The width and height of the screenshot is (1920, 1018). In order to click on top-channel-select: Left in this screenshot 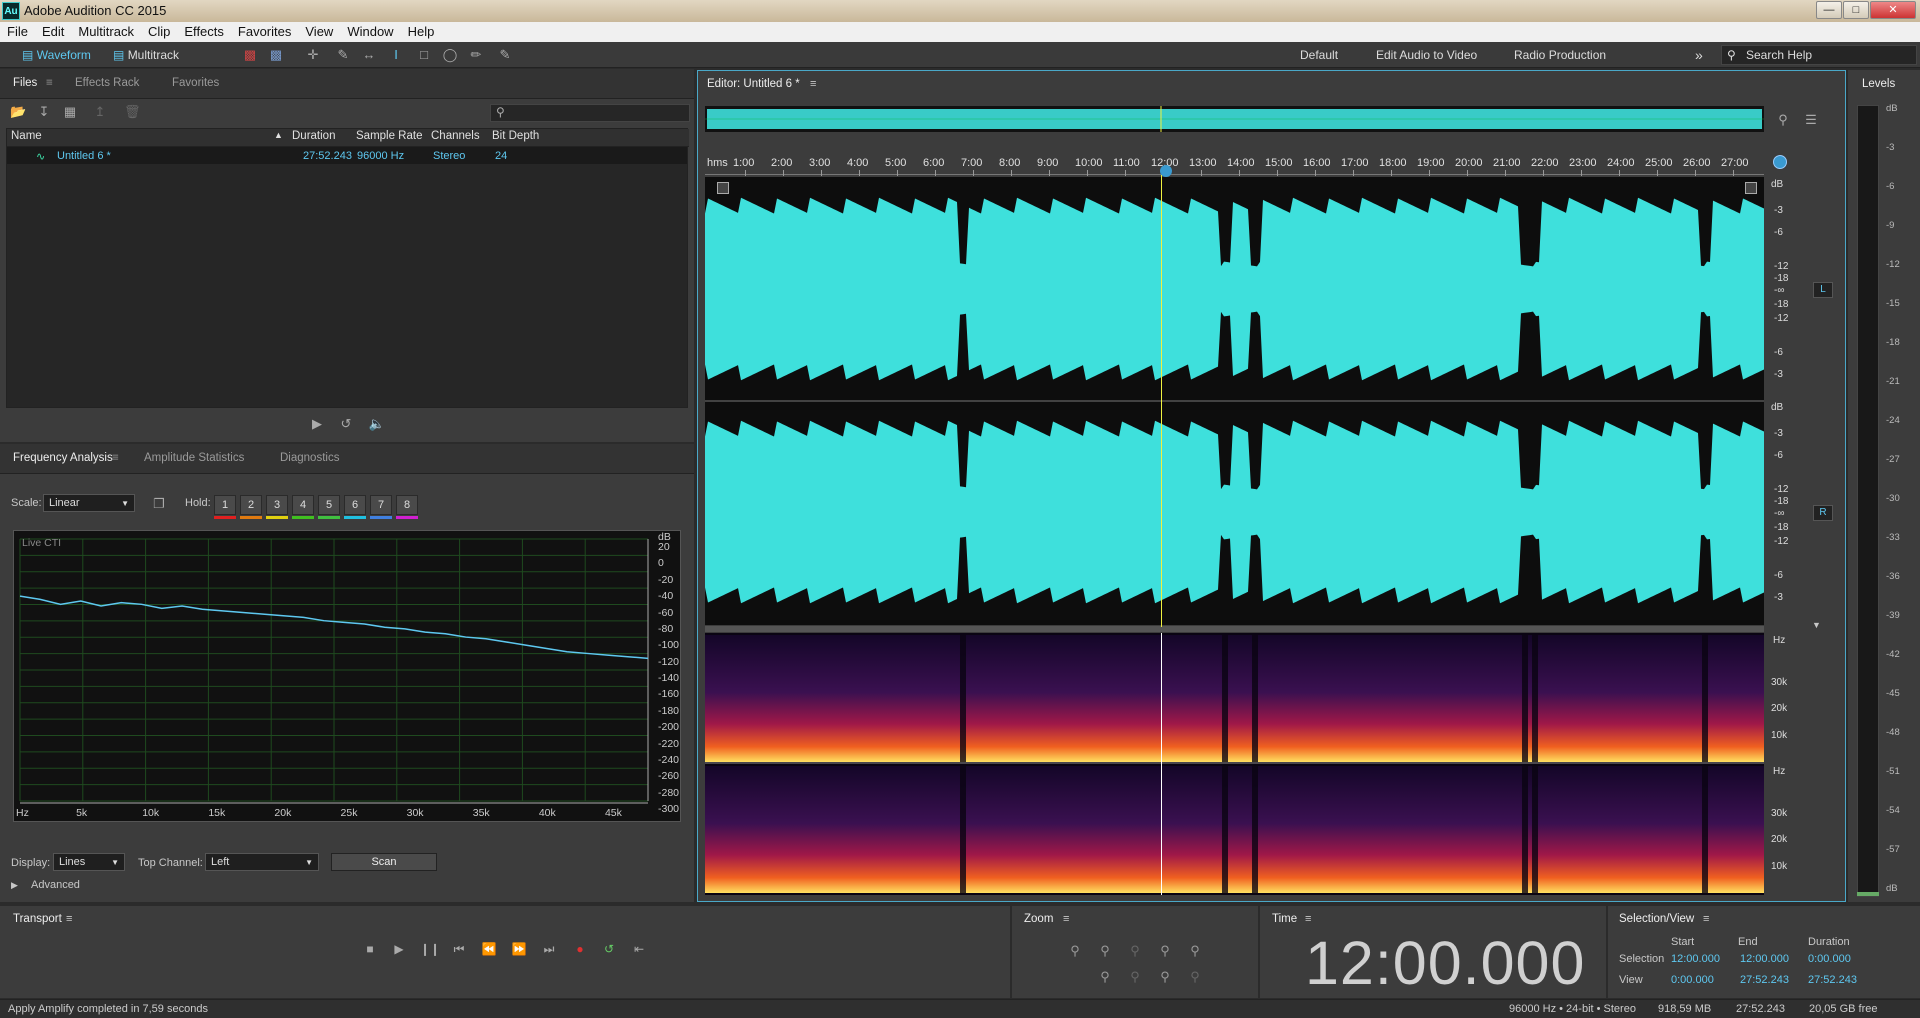, I will do `click(262, 862)`.